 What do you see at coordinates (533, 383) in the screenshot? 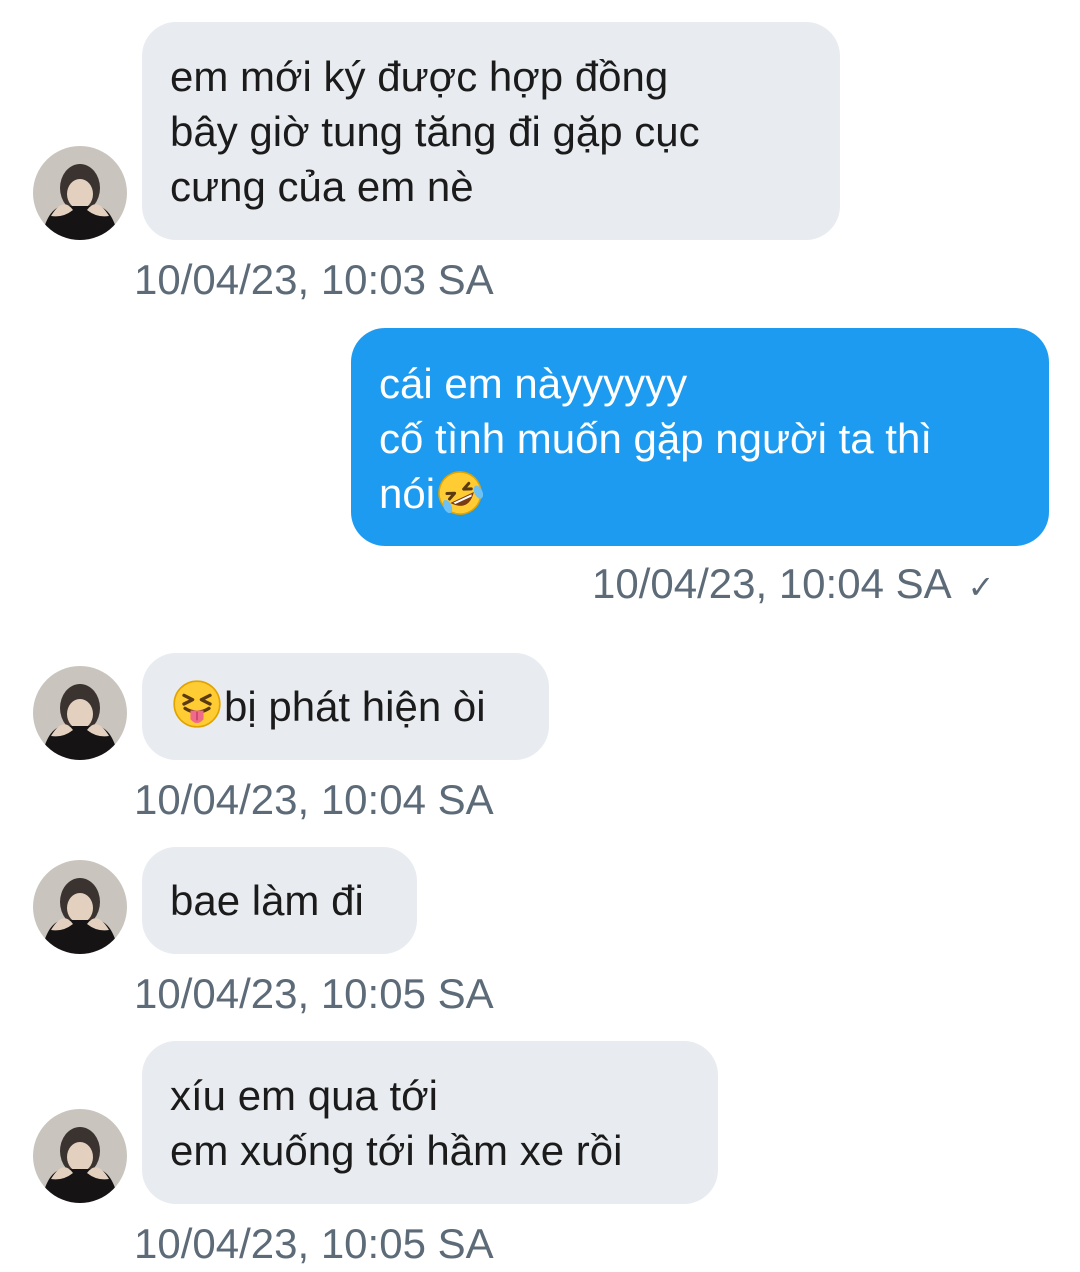
I see `message-text-line: cái em nàyyyyyy` at bounding box center [533, 383].